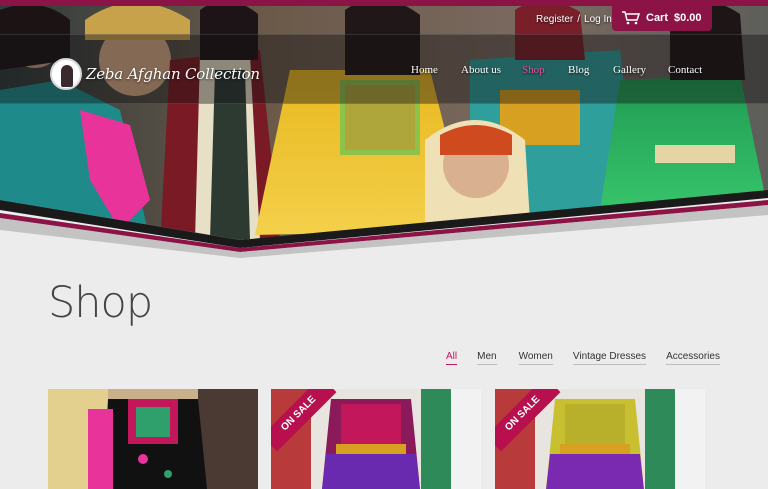 This screenshot has height=489, width=768. Describe the element at coordinates (590, 70) in the screenshot. I see `nav-blog: Blog` at that location.